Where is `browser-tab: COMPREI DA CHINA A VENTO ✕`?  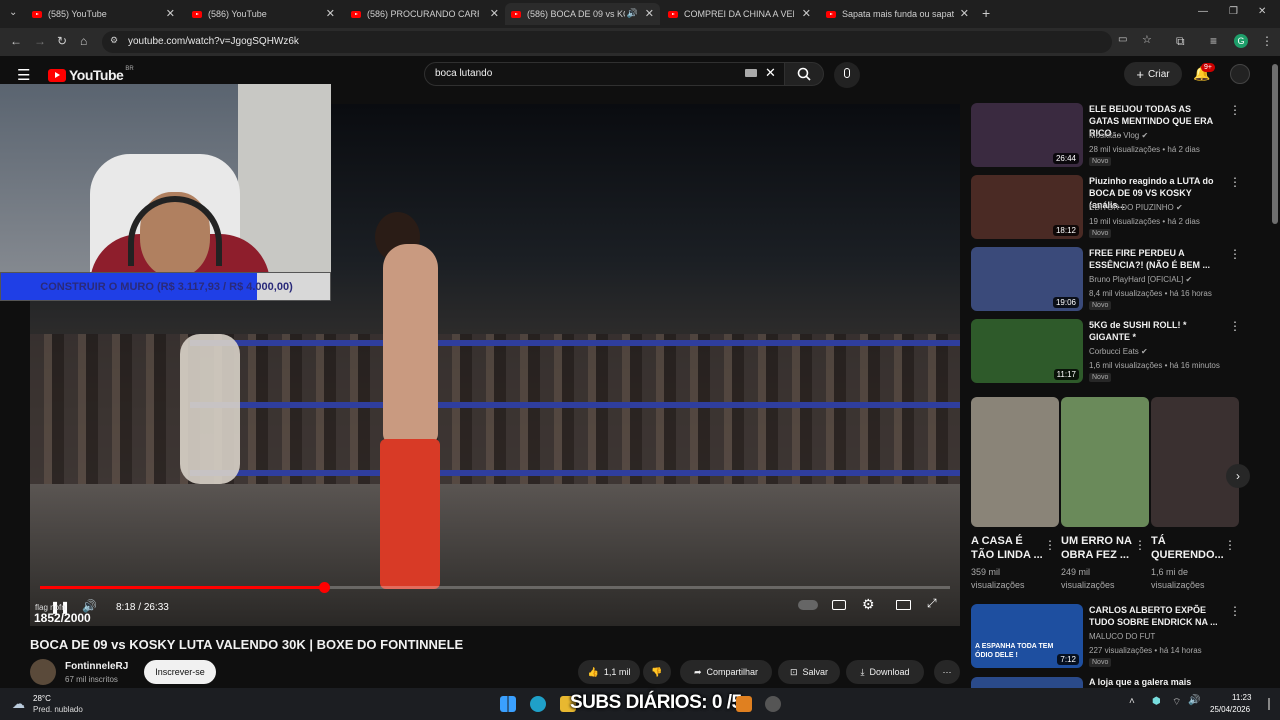
browser-tab: COMPREI DA CHINA A VENTO ✕ is located at coordinates (739, 14).